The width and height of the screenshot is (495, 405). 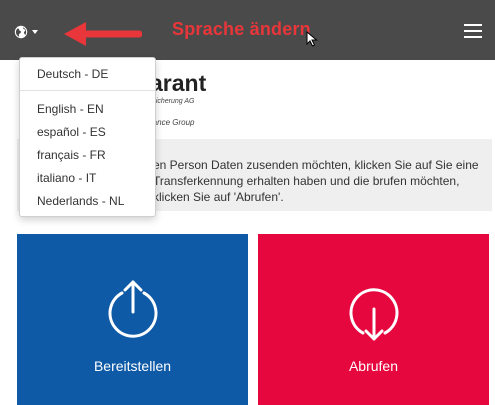 What do you see at coordinates (473, 31) in the screenshot?
I see `hamburger-menu-icon` at bounding box center [473, 31].